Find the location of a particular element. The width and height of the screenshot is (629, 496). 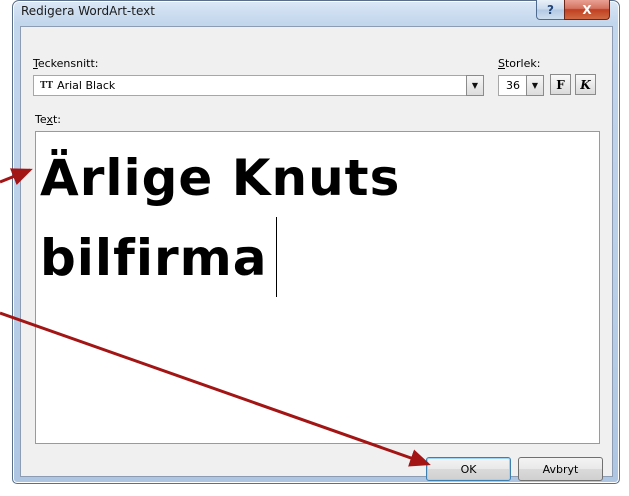

dialog-title: Redigera WordArt-text is located at coordinates (88, 11).